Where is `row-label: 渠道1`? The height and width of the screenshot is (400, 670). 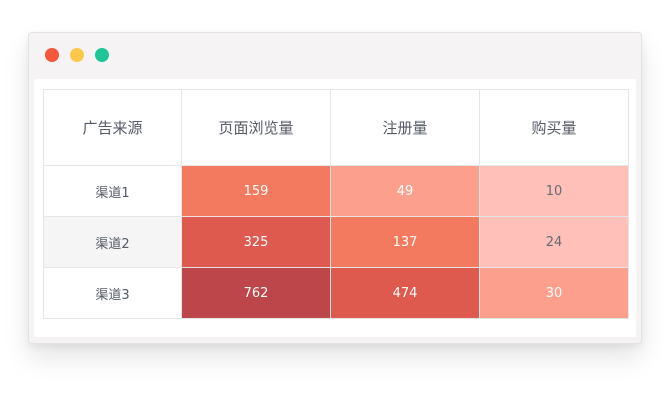 row-label: 渠道1 is located at coordinates (112, 191).